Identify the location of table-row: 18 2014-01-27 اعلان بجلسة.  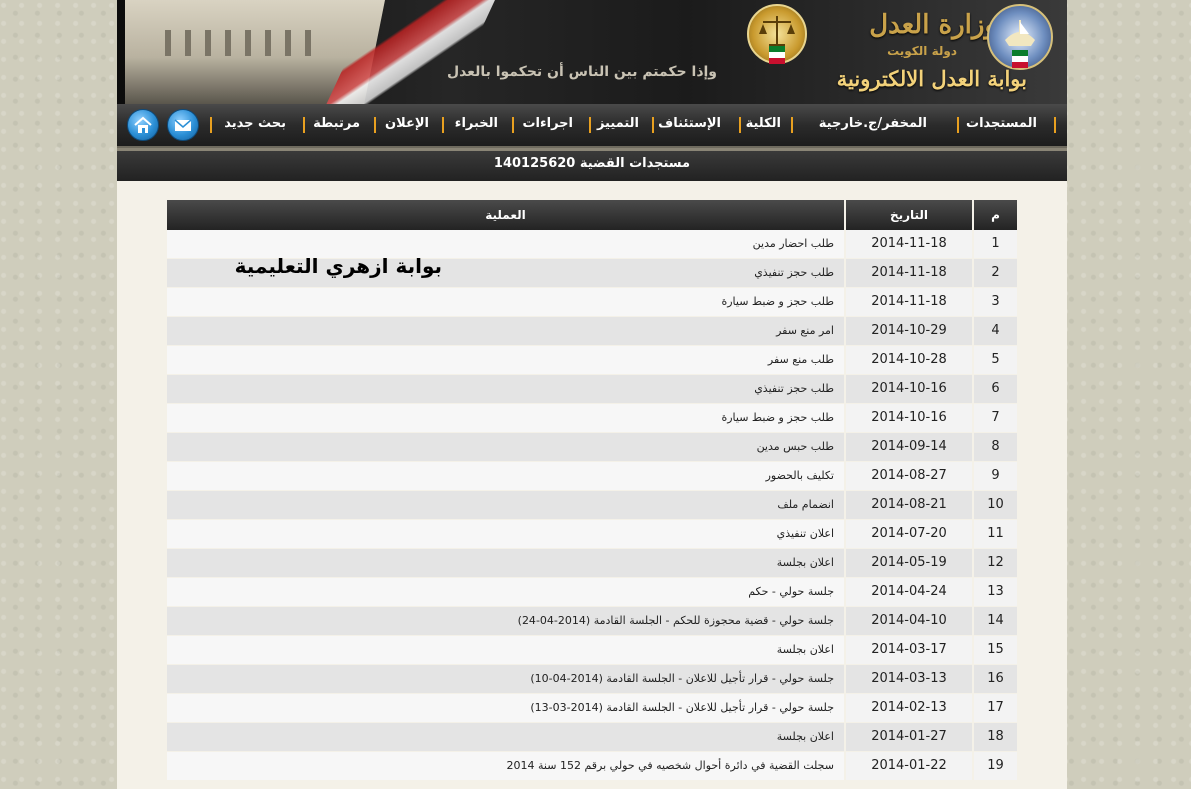
(592, 737).